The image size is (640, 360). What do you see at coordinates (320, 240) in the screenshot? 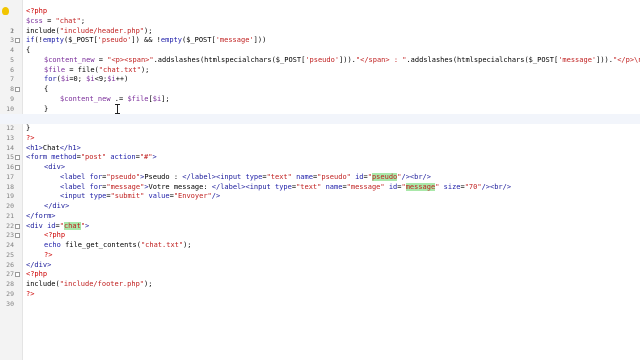
I see `code-line: 24 <?php` at bounding box center [320, 240].